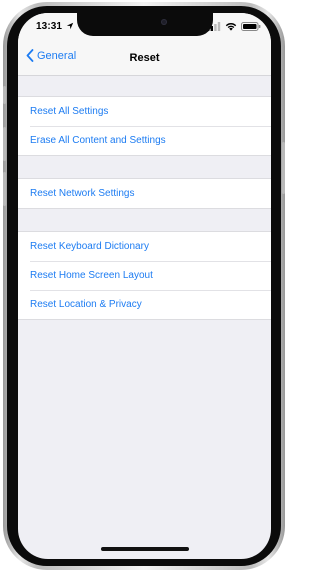 The height and width of the screenshot is (573, 320). What do you see at coordinates (144, 111) in the screenshot?
I see `reset-all-settings-button: Reset All Settings` at bounding box center [144, 111].